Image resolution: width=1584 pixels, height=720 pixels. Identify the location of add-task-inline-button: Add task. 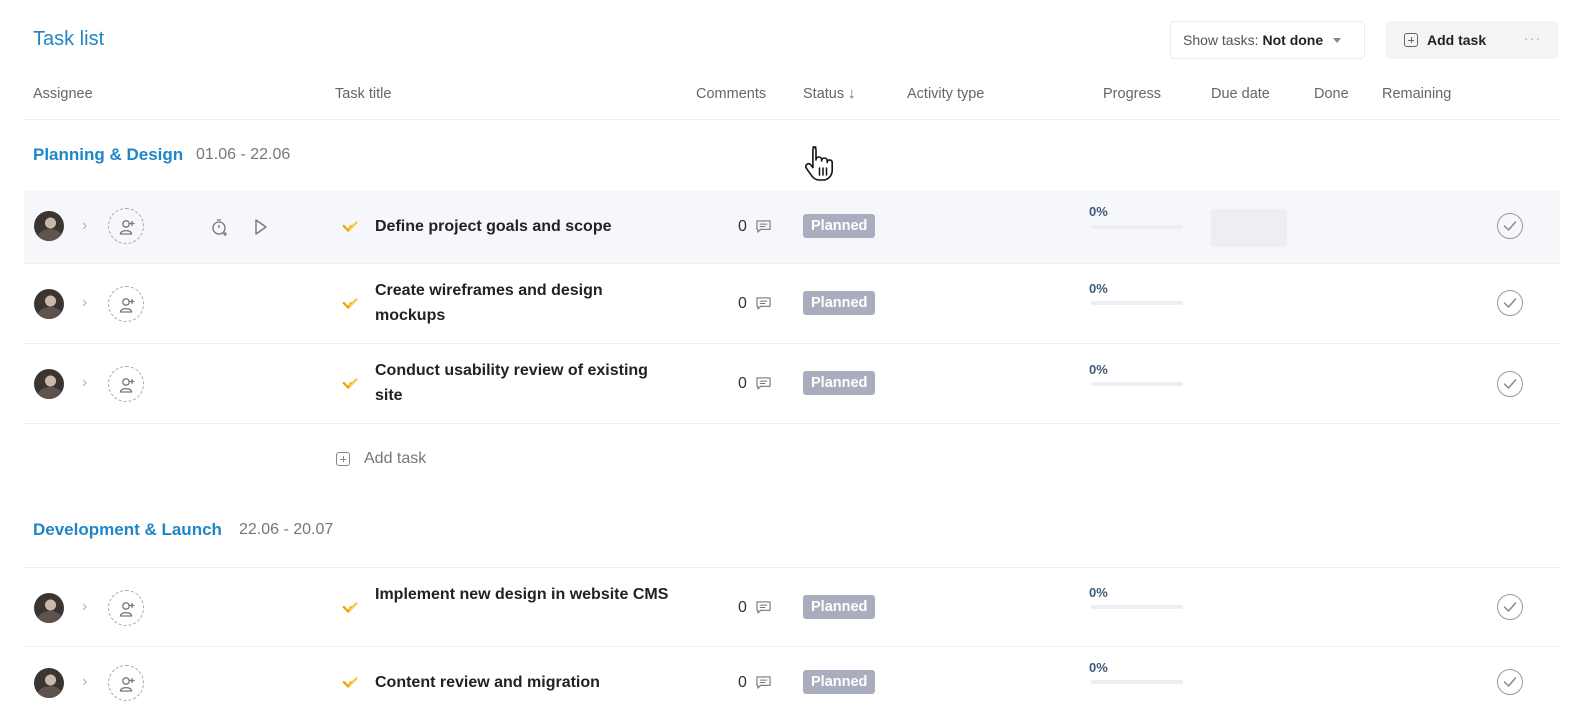
(381, 459).